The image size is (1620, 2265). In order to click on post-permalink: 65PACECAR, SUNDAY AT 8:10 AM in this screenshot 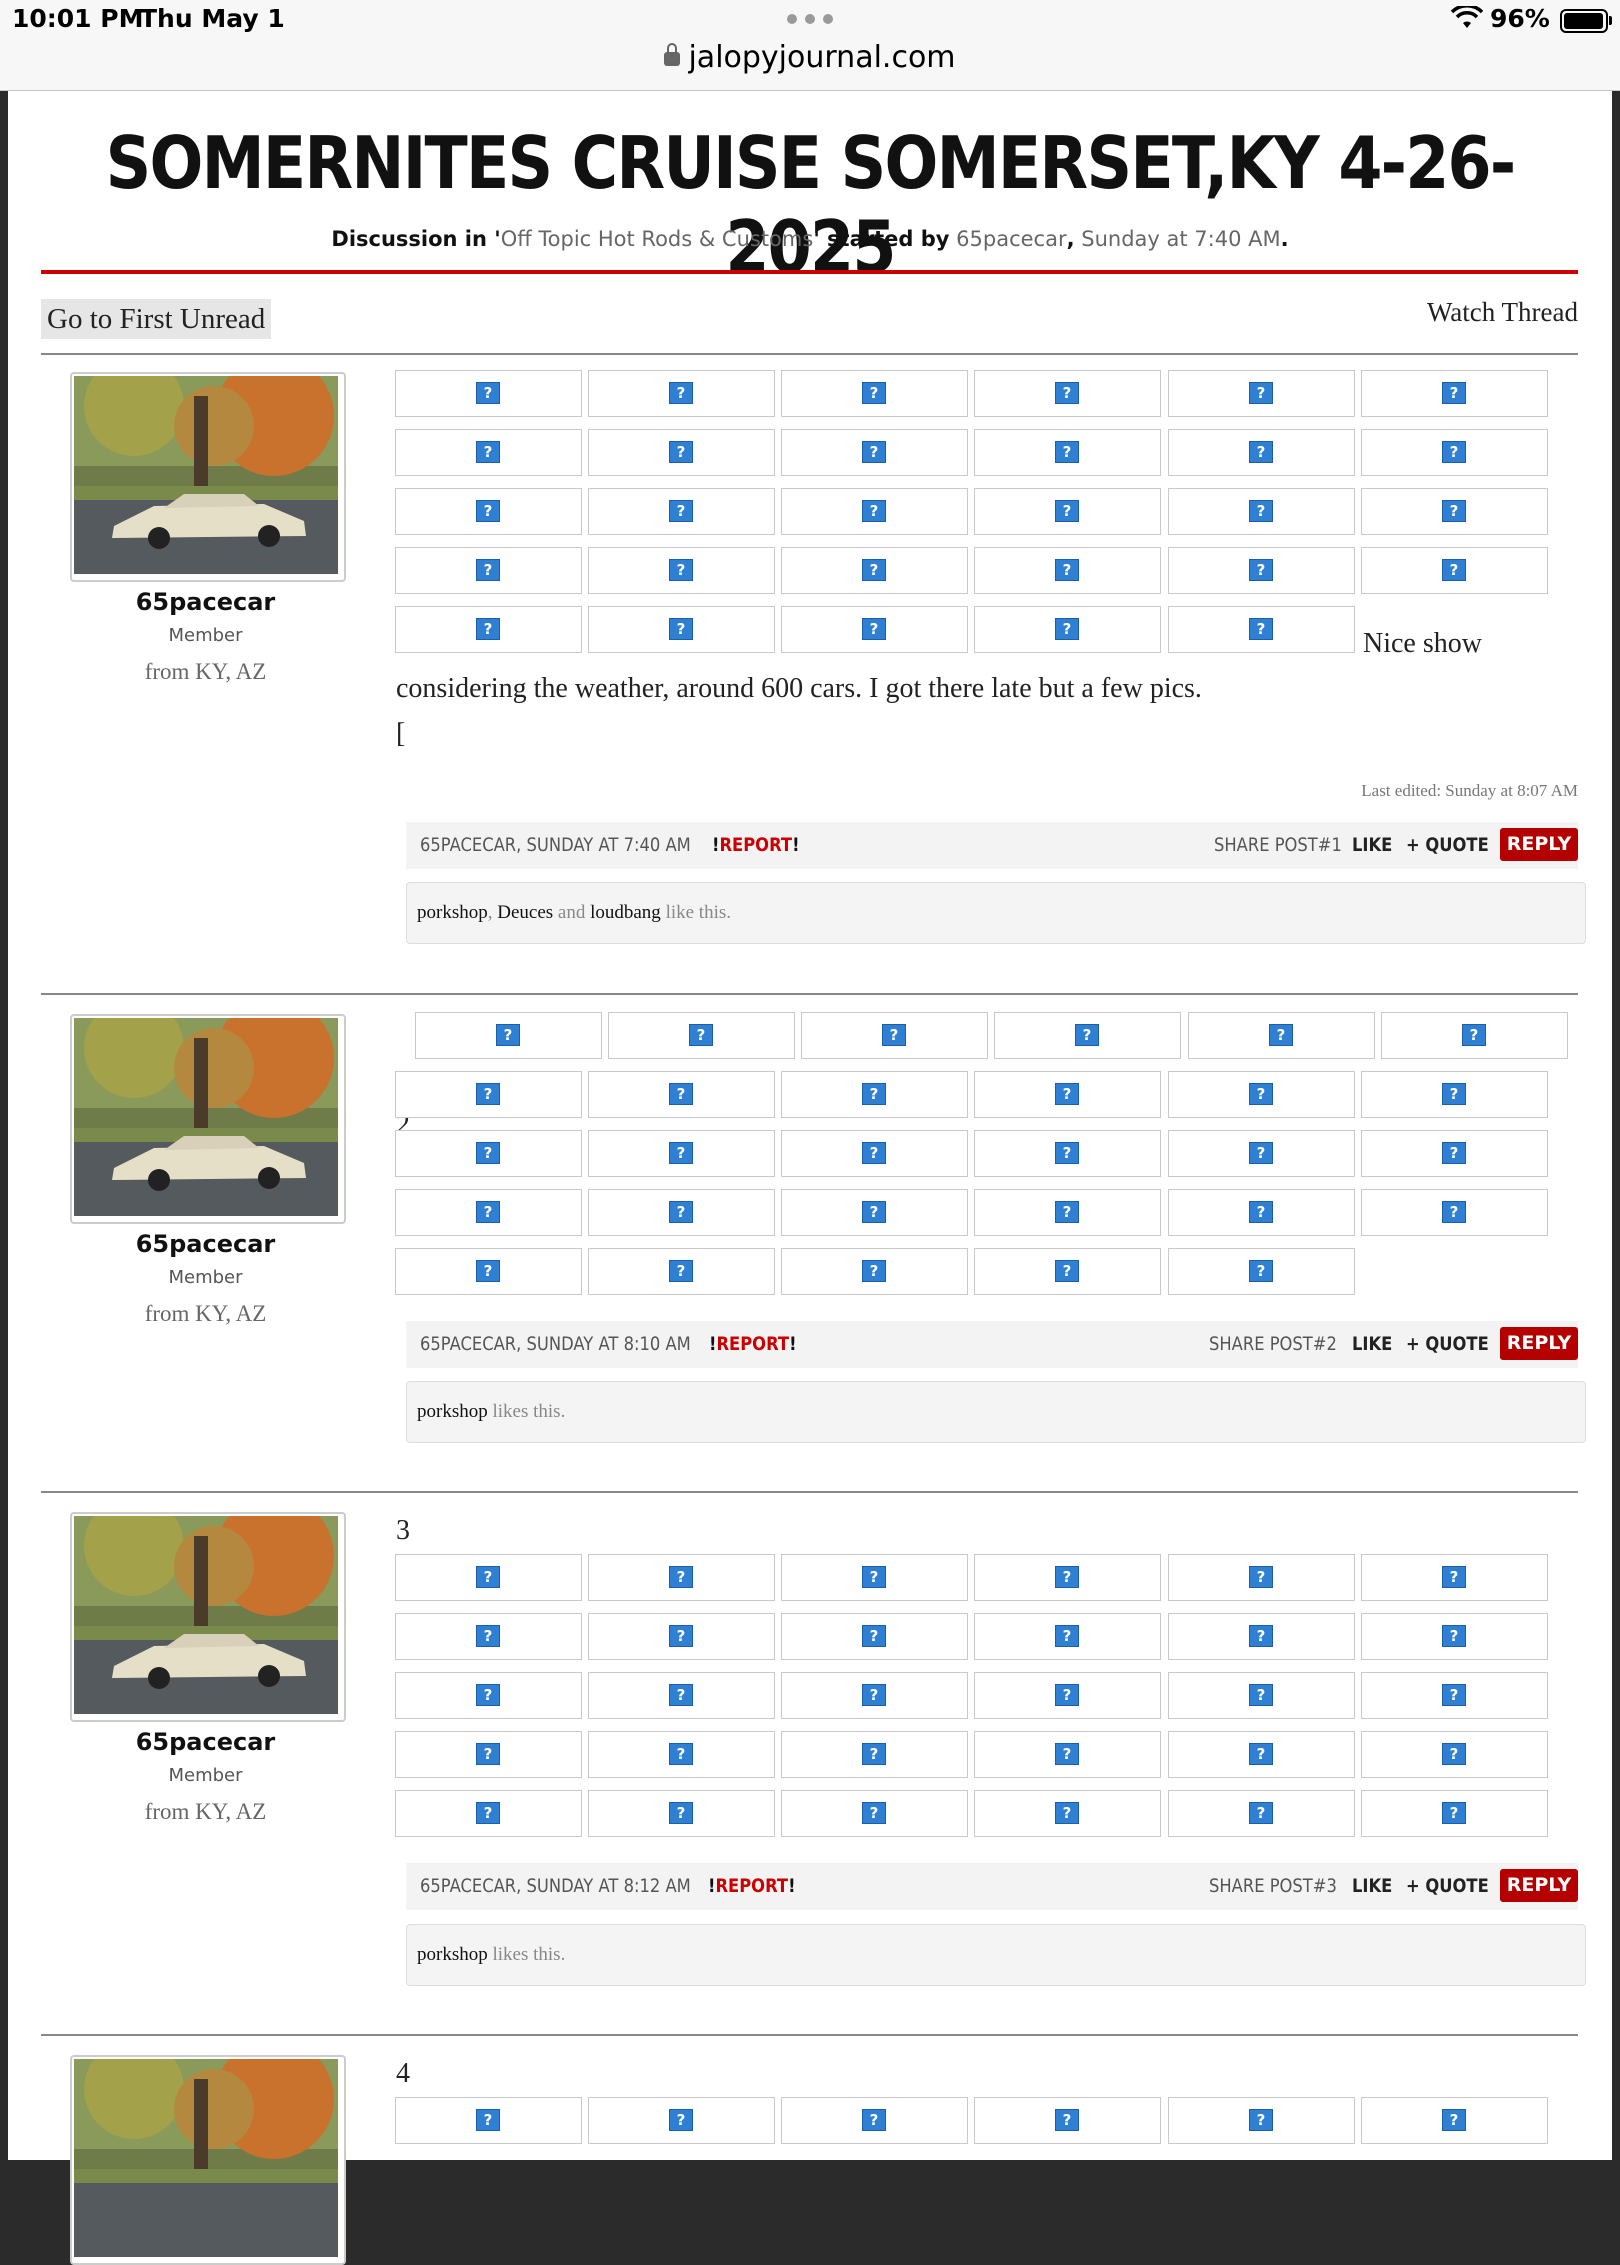, I will do `click(555, 1344)`.